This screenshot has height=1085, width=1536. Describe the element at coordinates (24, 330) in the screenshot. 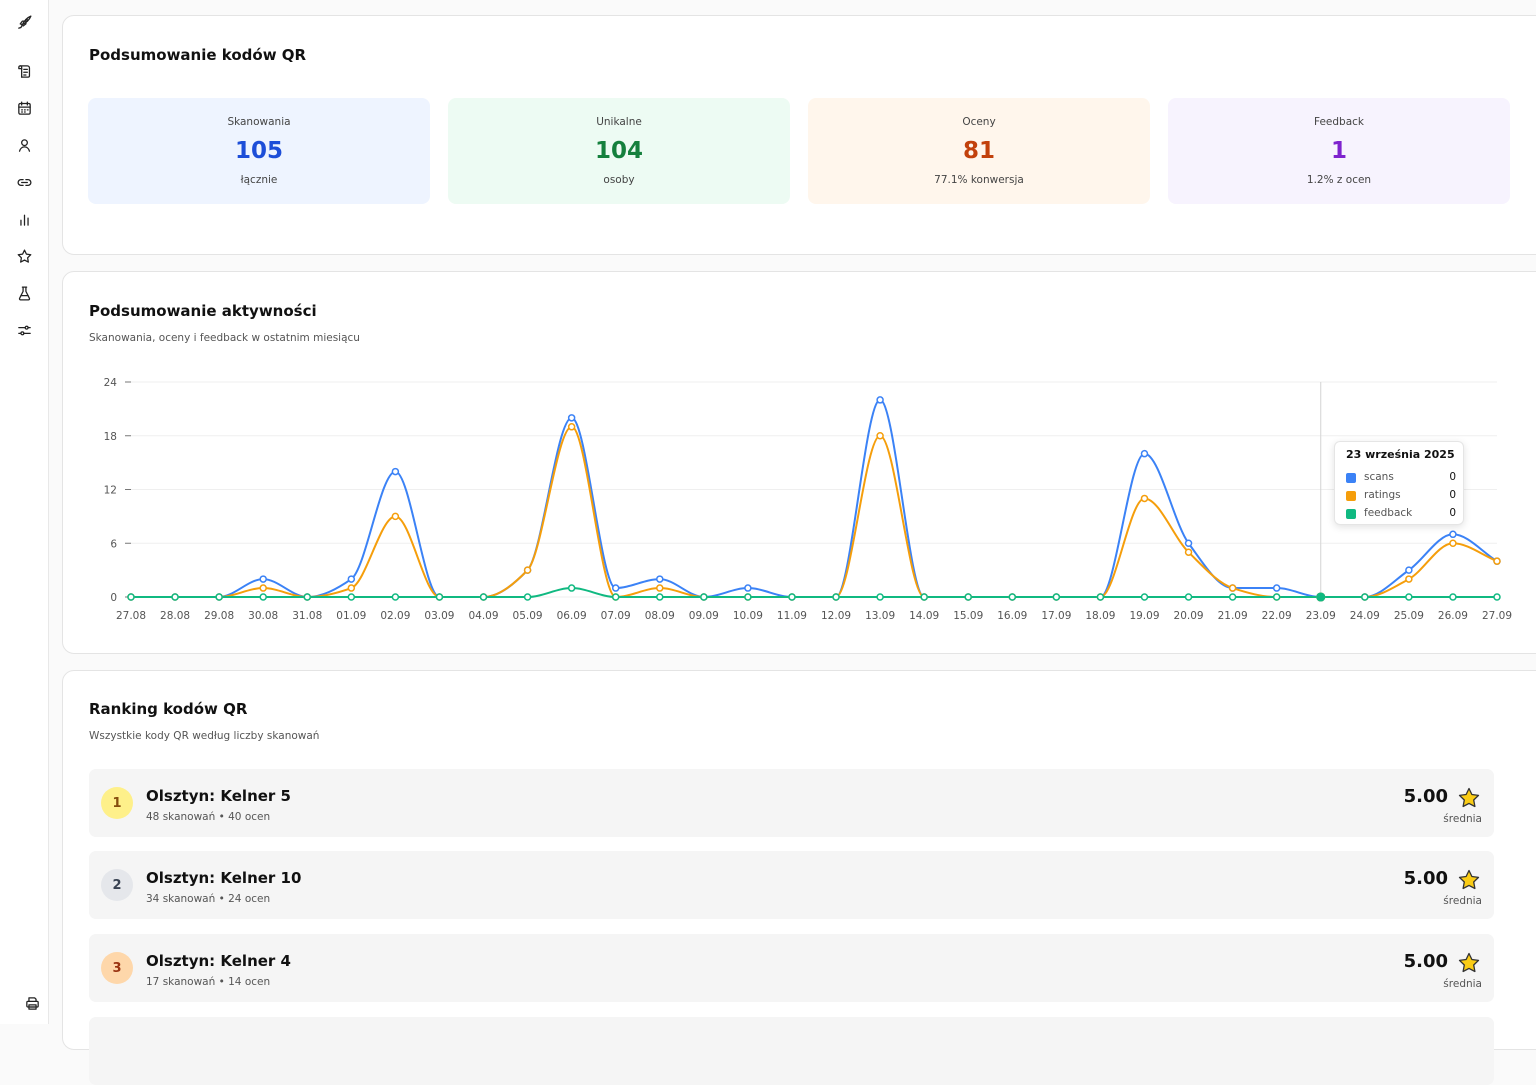

I see `settings-sliders-icon` at that location.